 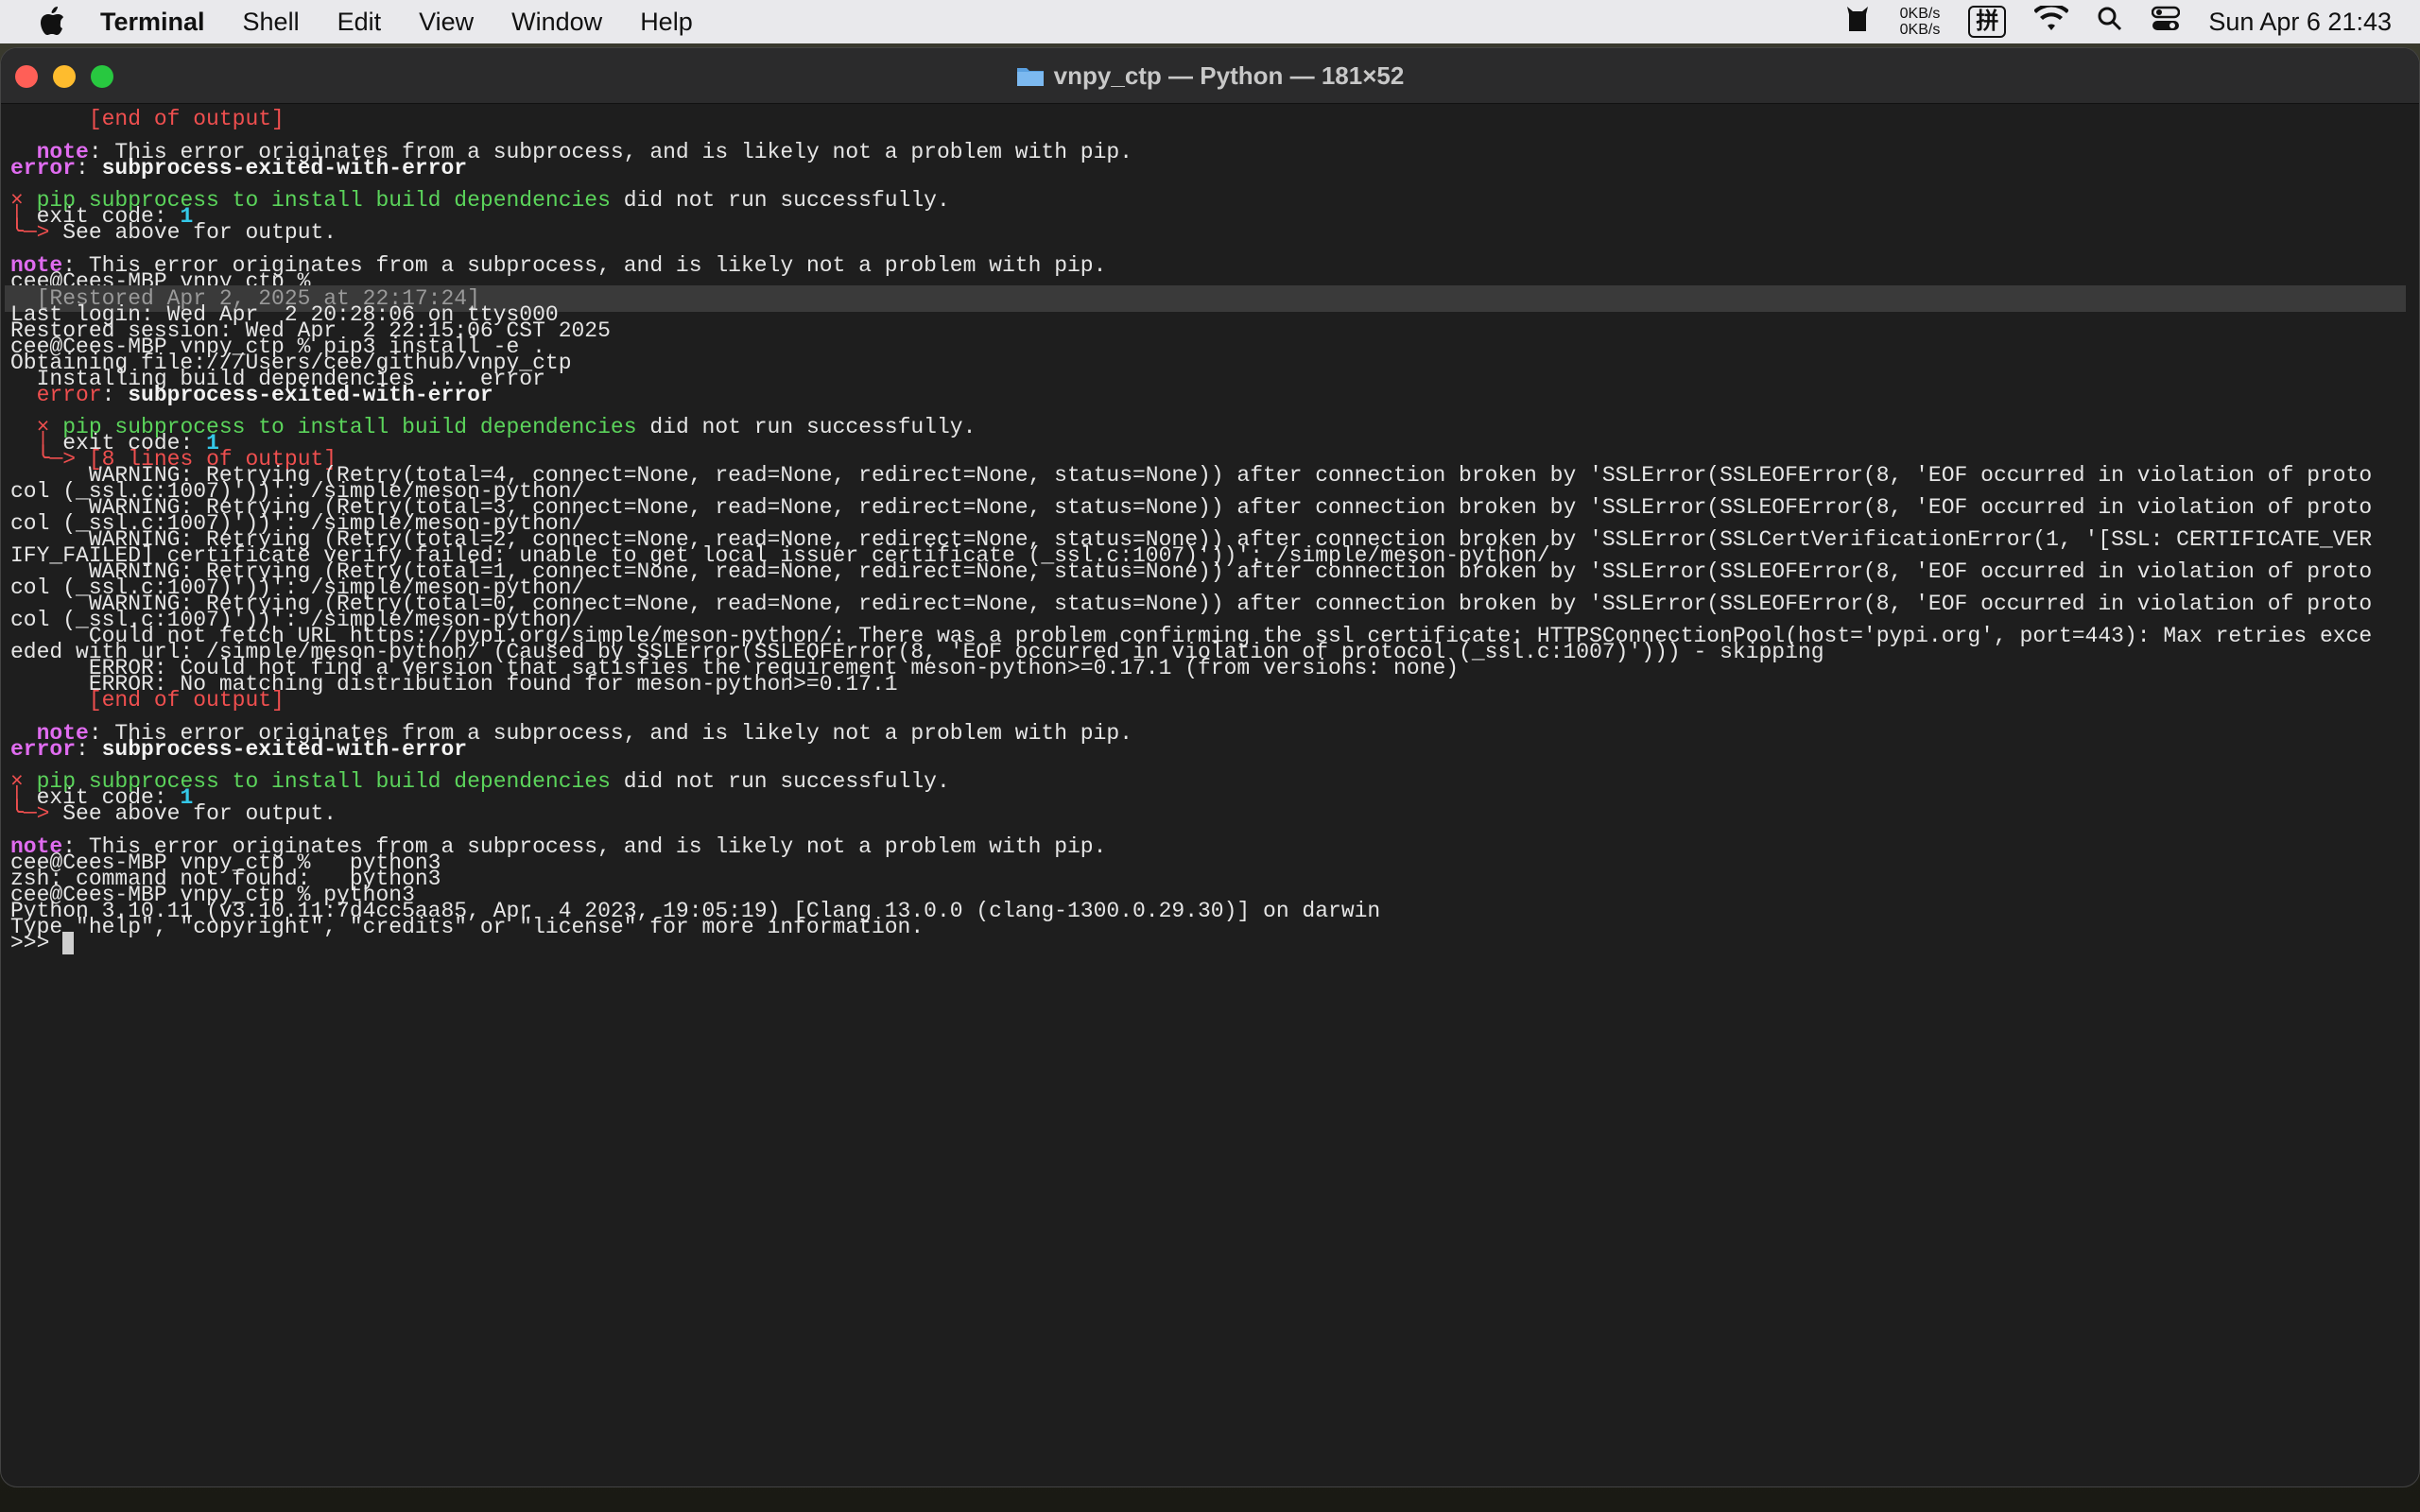 I want to click on close-window-button, so click(x=26, y=76).